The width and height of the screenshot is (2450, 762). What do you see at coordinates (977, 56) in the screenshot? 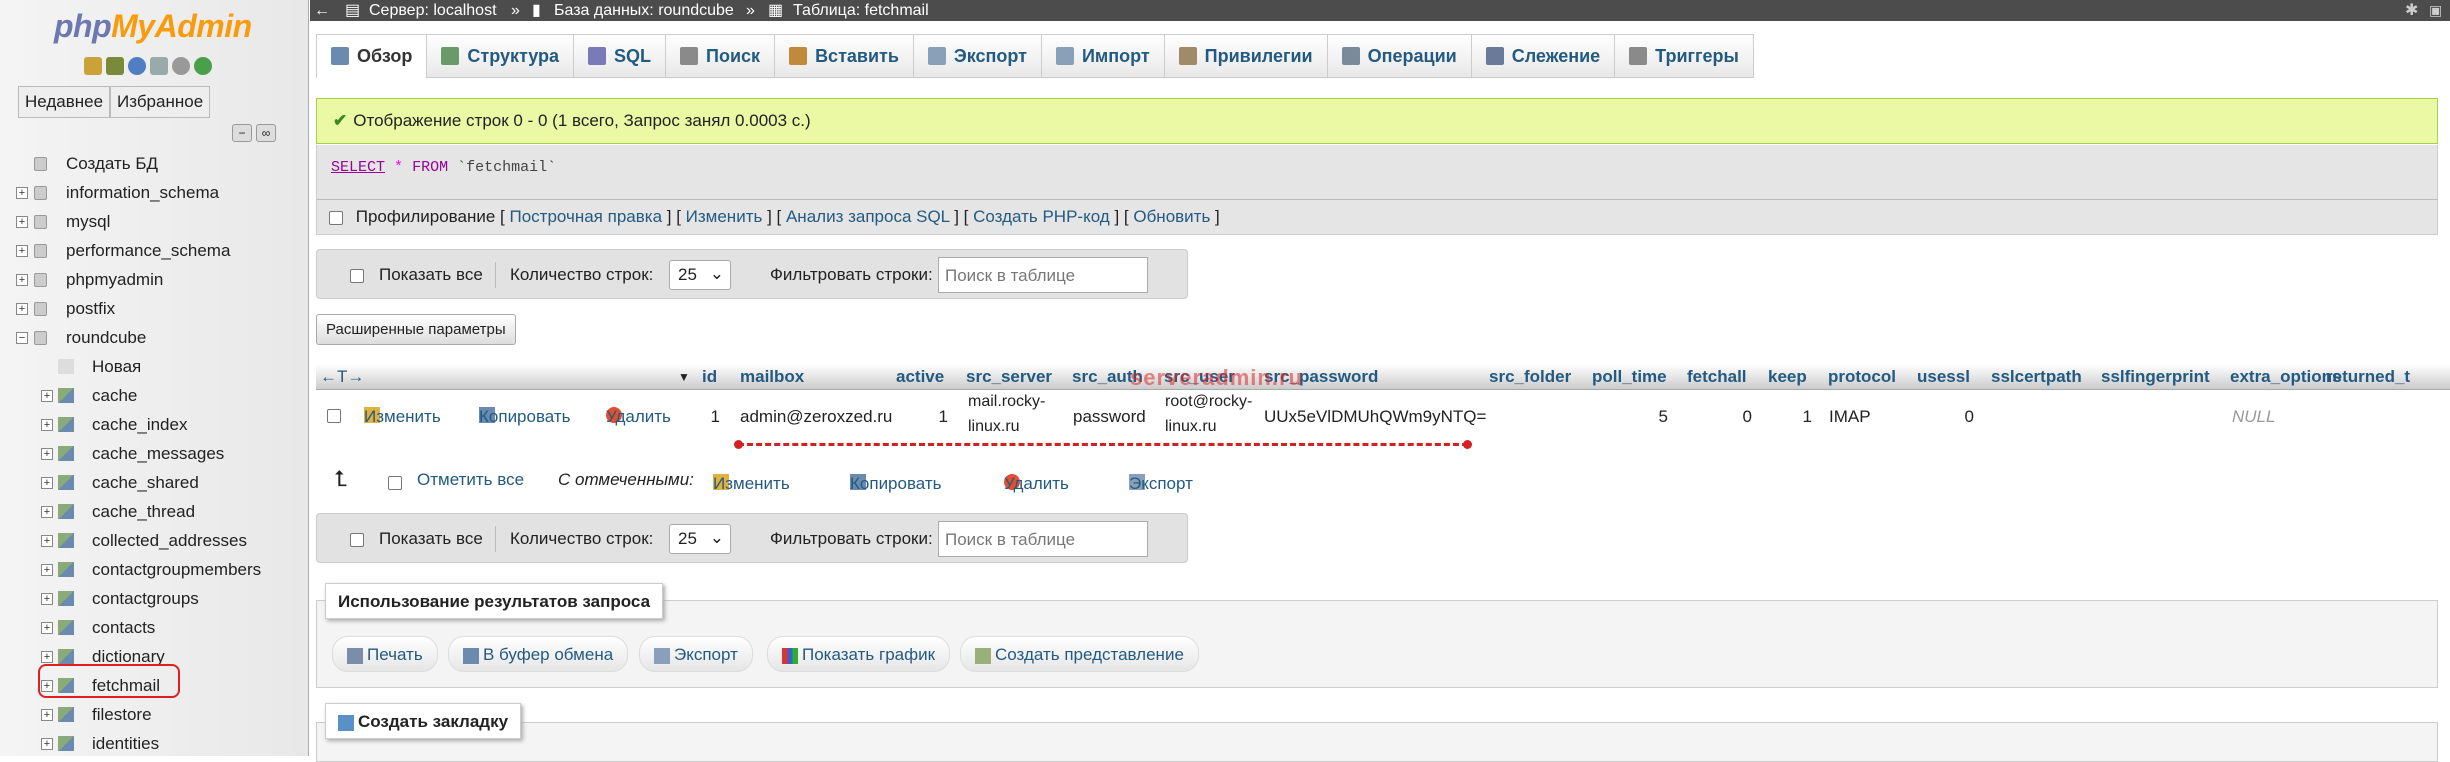
I see `tab-export: Экспорт` at bounding box center [977, 56].